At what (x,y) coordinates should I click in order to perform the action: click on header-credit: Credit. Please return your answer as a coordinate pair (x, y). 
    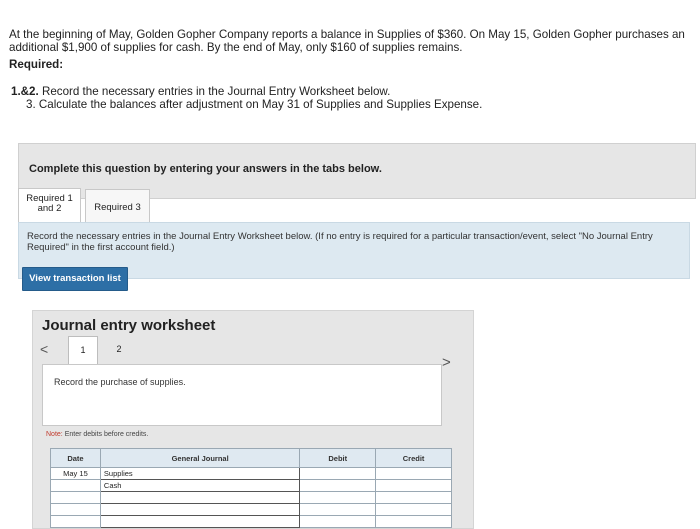
    Looking at the image, I should click on (413, 458).